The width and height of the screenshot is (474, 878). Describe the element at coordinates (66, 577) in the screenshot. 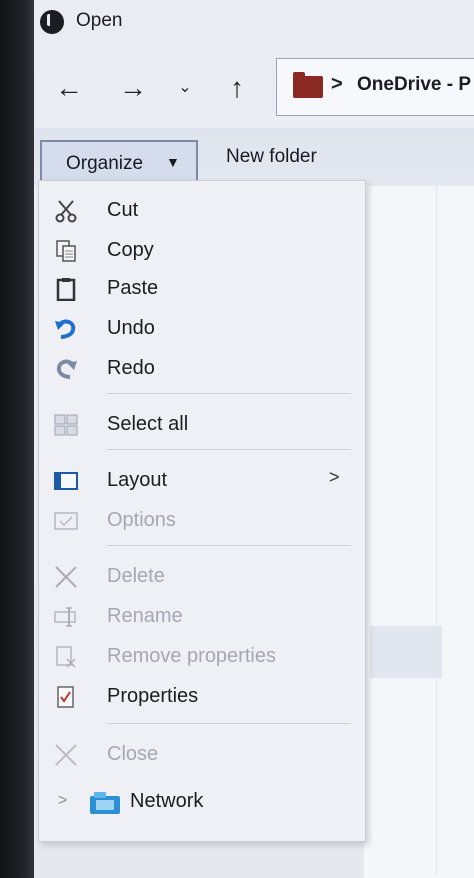

I see `delete-icon` at that location.